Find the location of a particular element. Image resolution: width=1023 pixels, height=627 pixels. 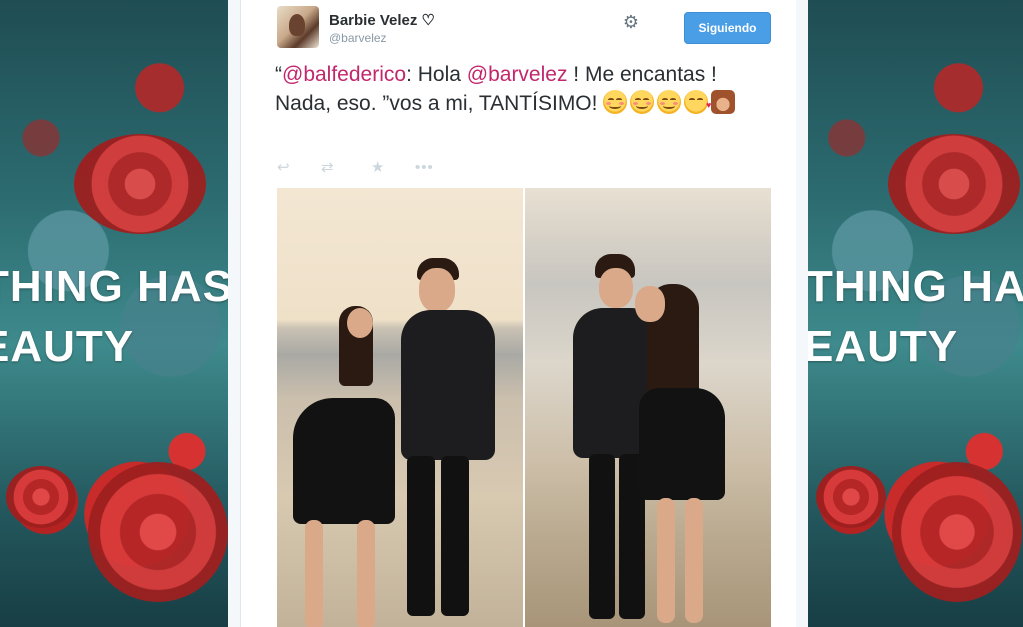

mention-link: @balfederico is located at coordinates (344, 74).